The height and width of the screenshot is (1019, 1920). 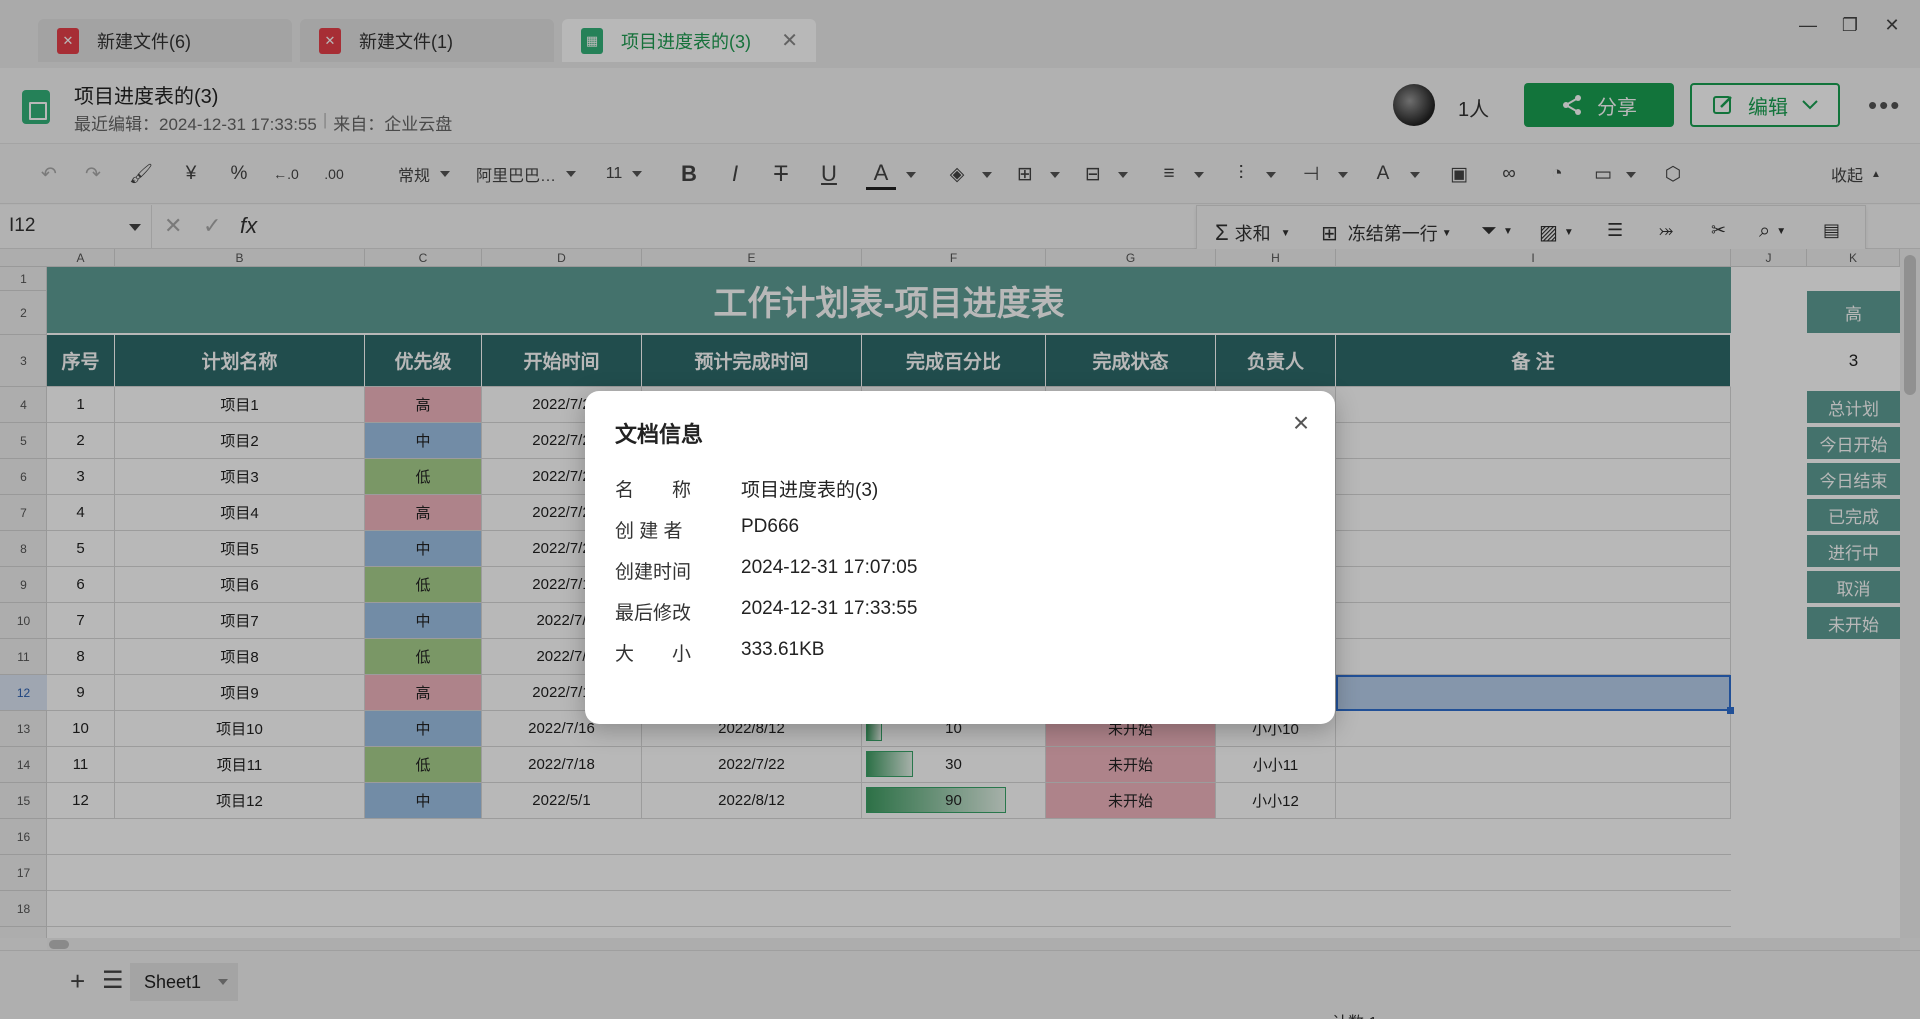 What do you see at coordinates (783, 649) in the screenshot?
I see `info-value: 333.61KB` at bounding box center [783, 649].